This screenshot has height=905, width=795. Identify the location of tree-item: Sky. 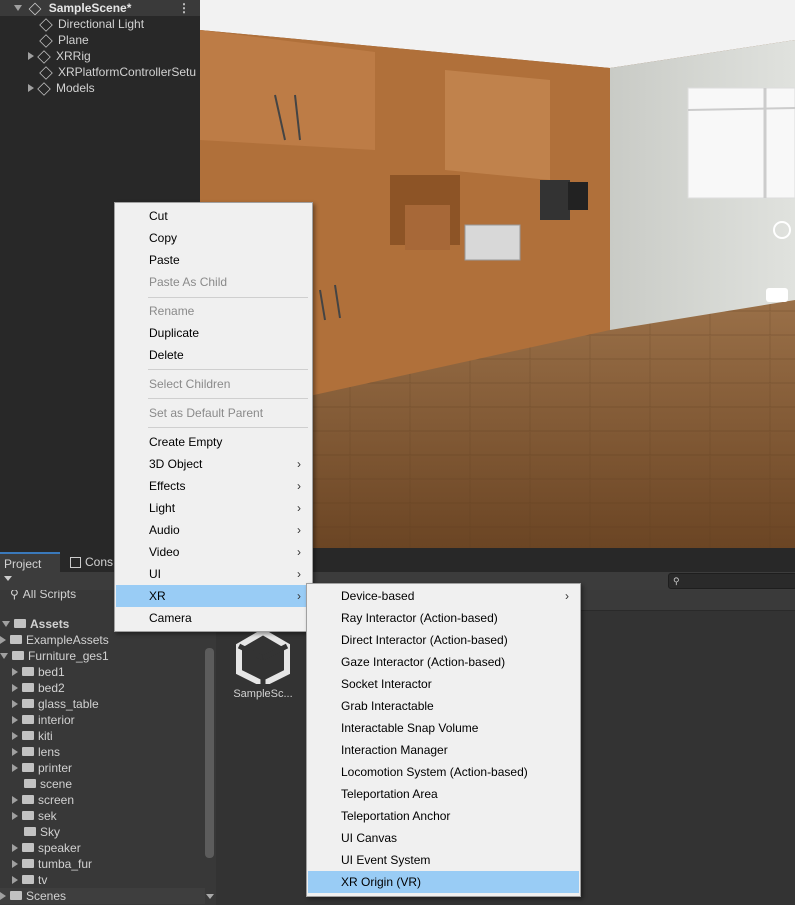
(120, 832).